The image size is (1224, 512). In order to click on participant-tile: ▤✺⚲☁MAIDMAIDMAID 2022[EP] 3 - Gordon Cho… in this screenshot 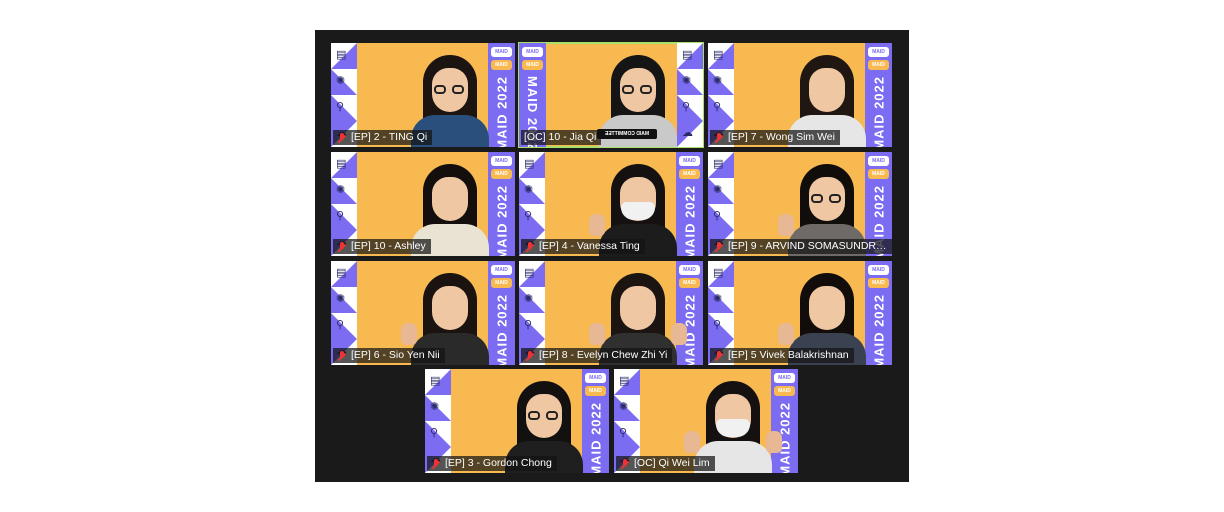, I will do `click(517, 421)`.